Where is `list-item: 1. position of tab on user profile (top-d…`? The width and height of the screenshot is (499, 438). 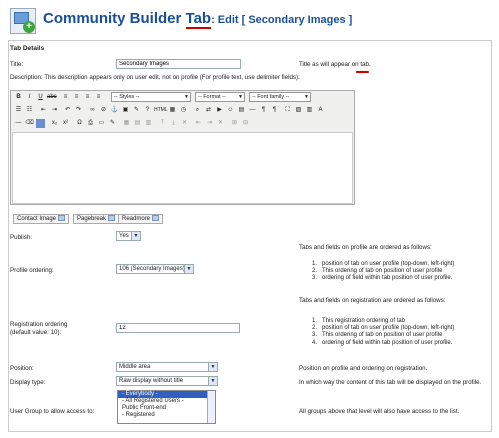
list-item: 1. position of tab on user profile (top-d… is located at coordinates (383, 264).